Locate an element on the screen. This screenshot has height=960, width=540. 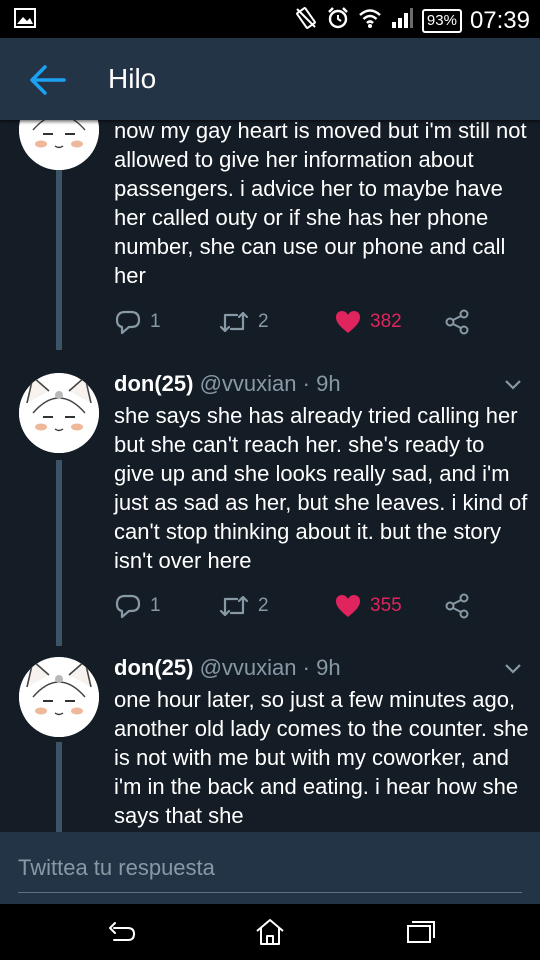
reply-input: Twittea tu respuesta is located at coordinates (116, 868).